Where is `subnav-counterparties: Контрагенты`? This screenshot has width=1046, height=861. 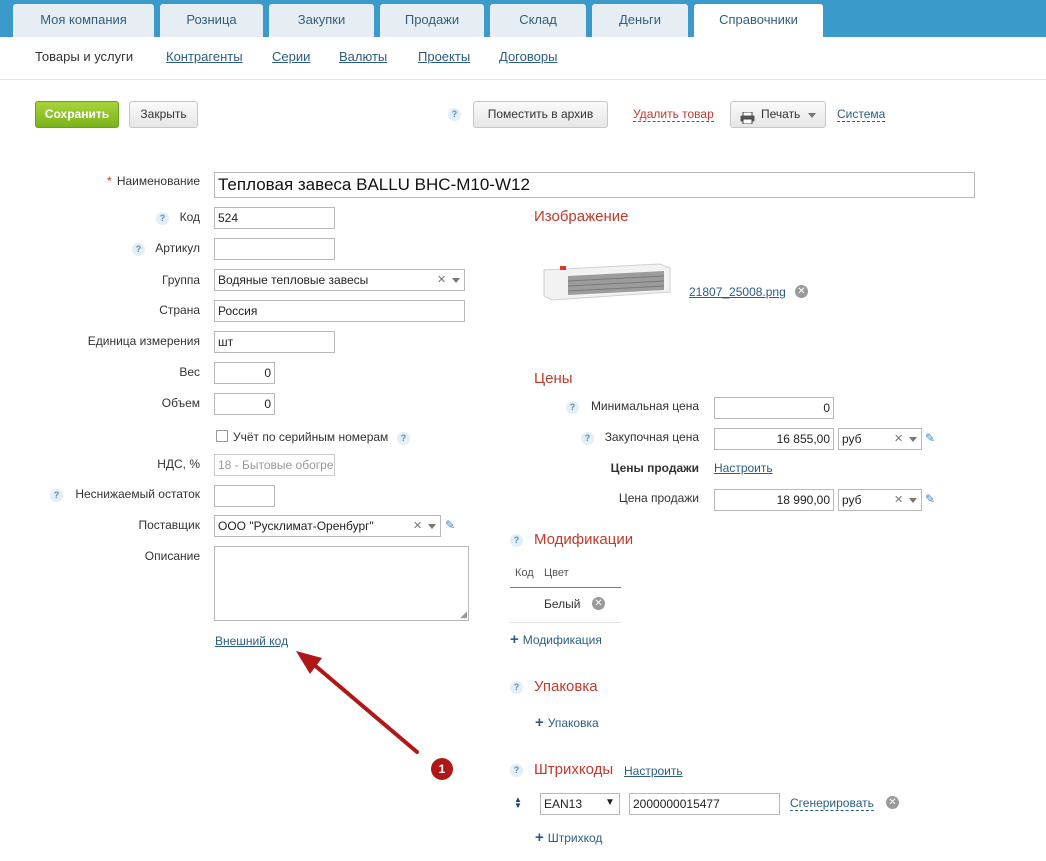
subnav-counterparties: Контрагенты is located at coordinates (204, 56).